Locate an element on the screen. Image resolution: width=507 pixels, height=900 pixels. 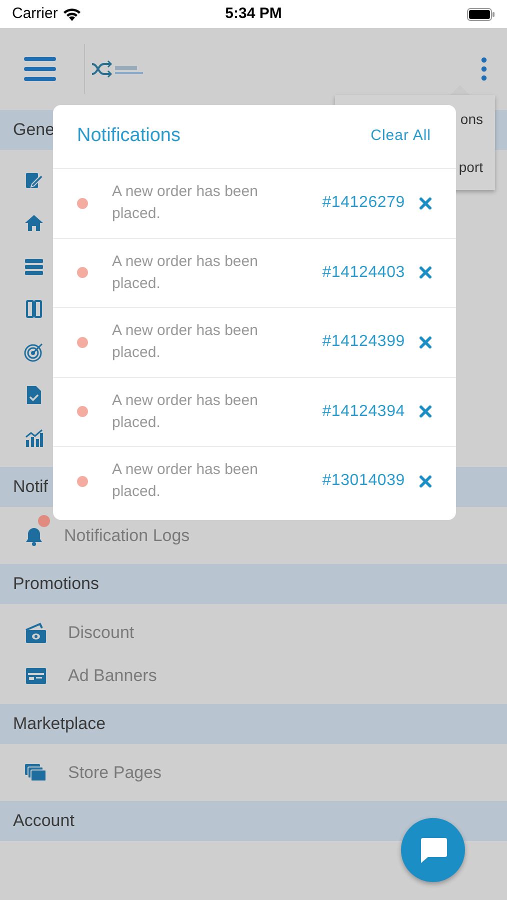
chart-icon is located at coordinates (34, 438).